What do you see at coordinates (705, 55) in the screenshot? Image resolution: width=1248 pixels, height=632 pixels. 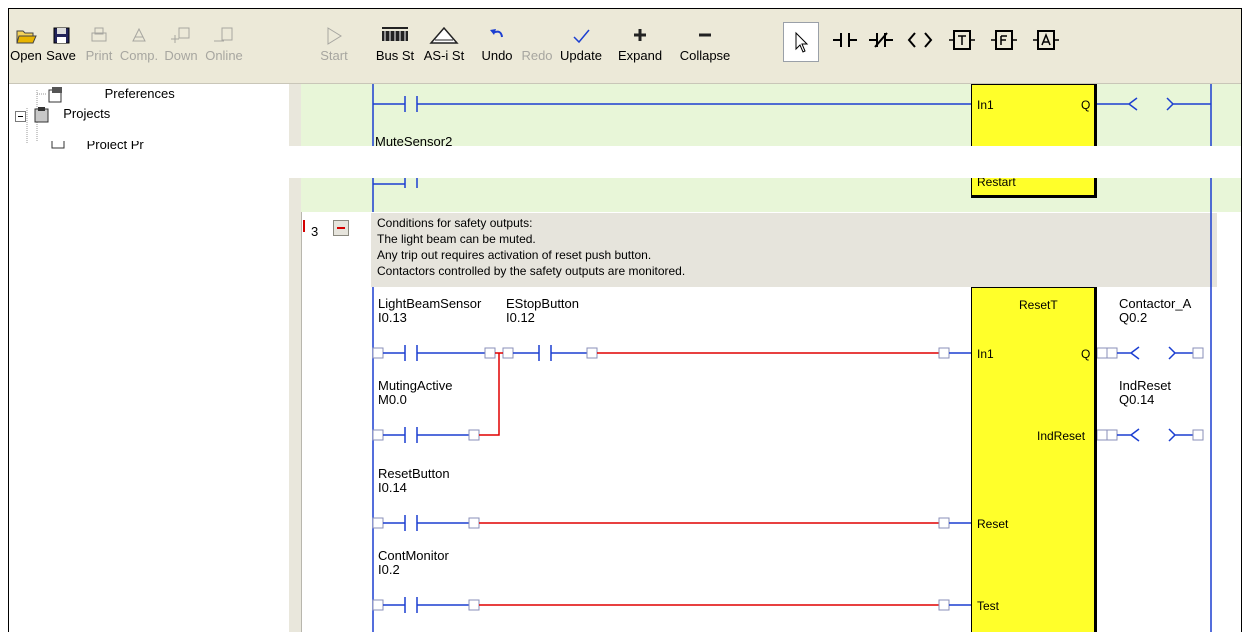 I see `collapse-label: Collapse` at bounding box center [705, 55].